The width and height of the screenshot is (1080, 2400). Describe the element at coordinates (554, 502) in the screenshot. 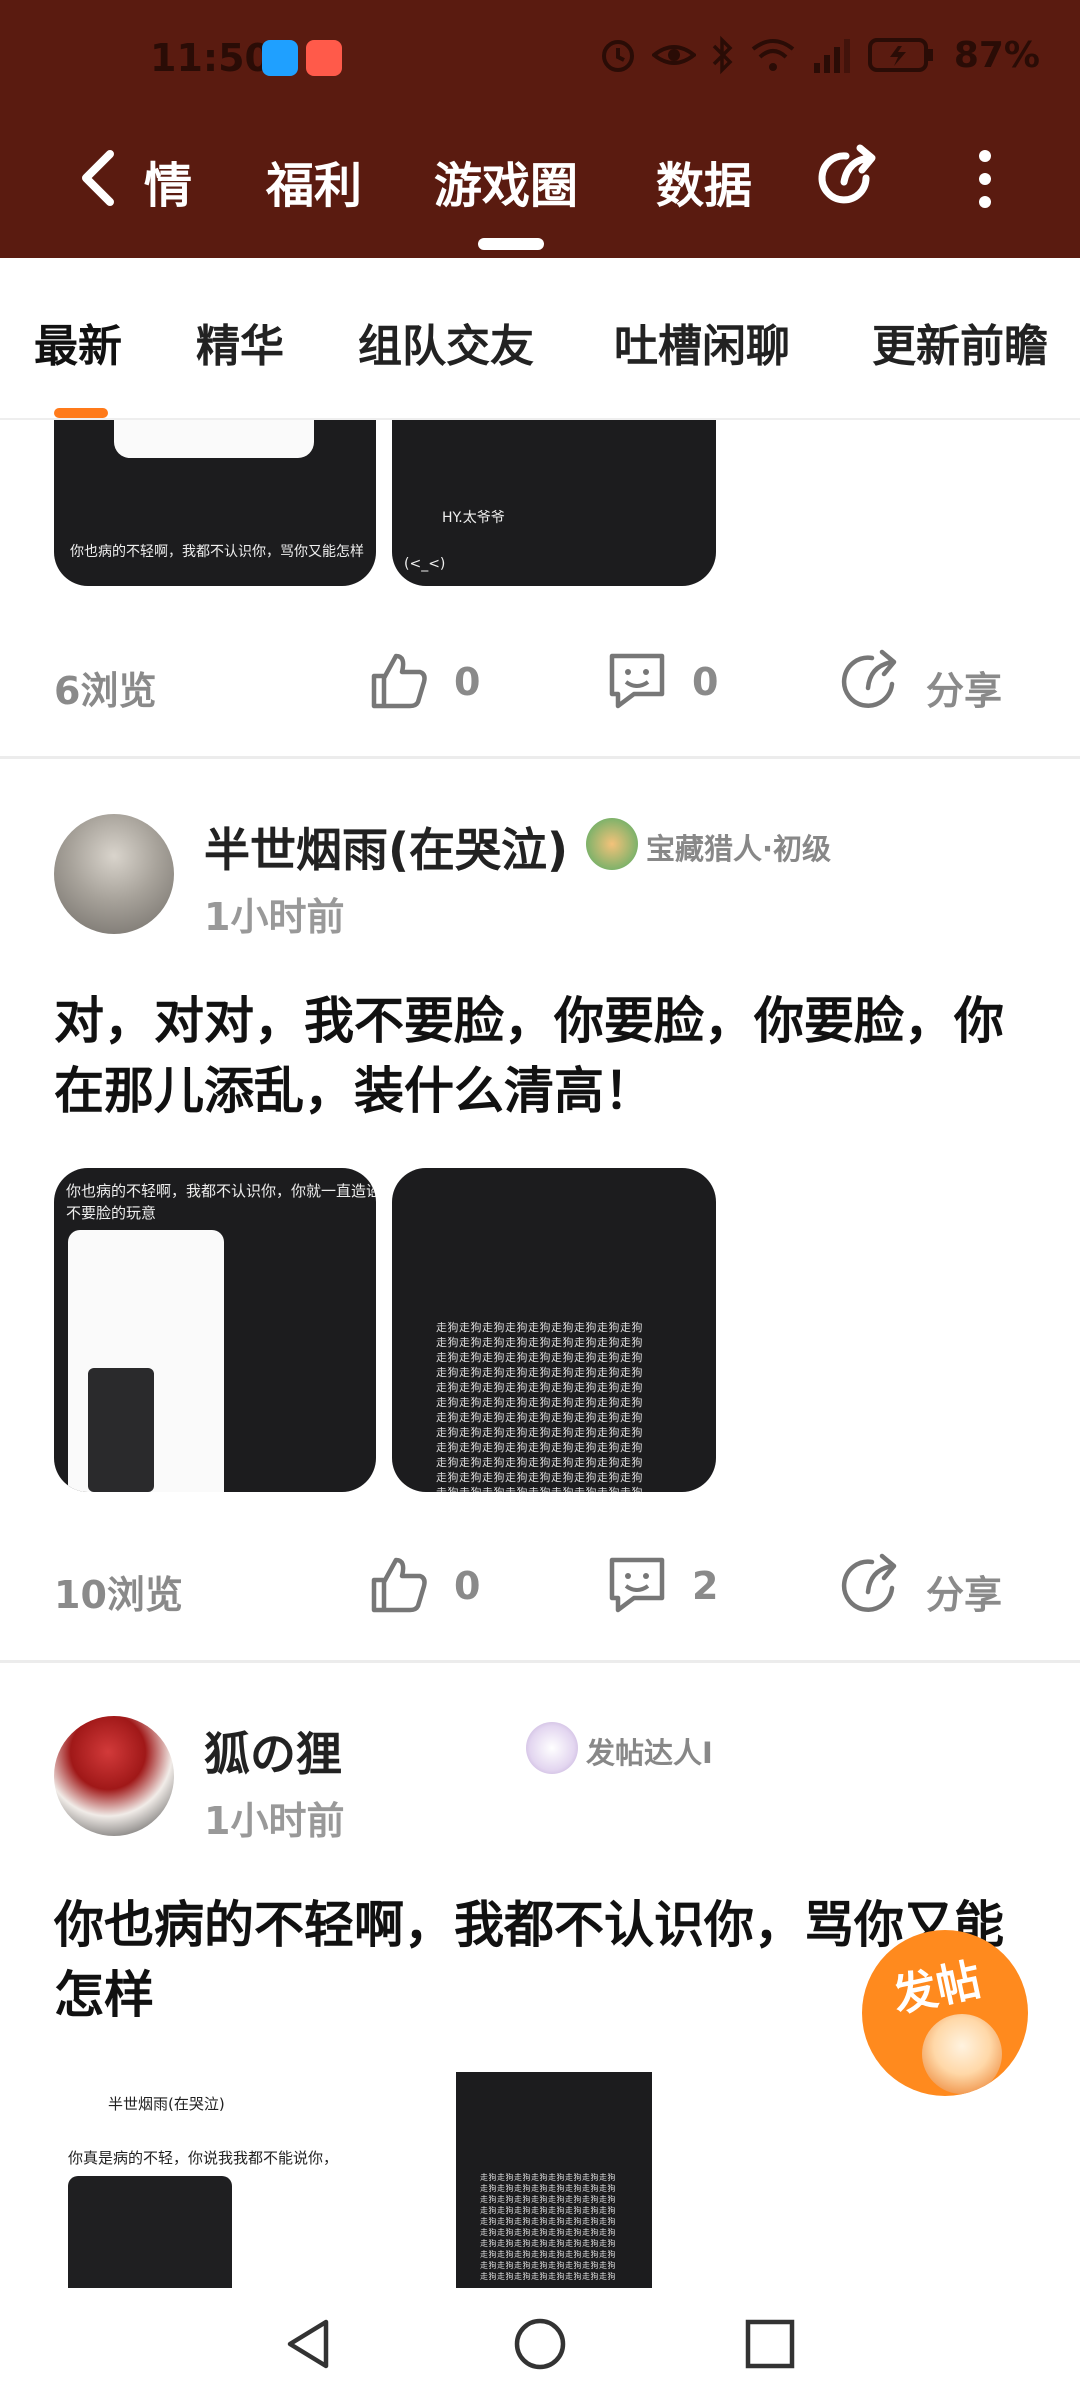

I see `post-image: HY.太爷爷 (<_<)` at that location.